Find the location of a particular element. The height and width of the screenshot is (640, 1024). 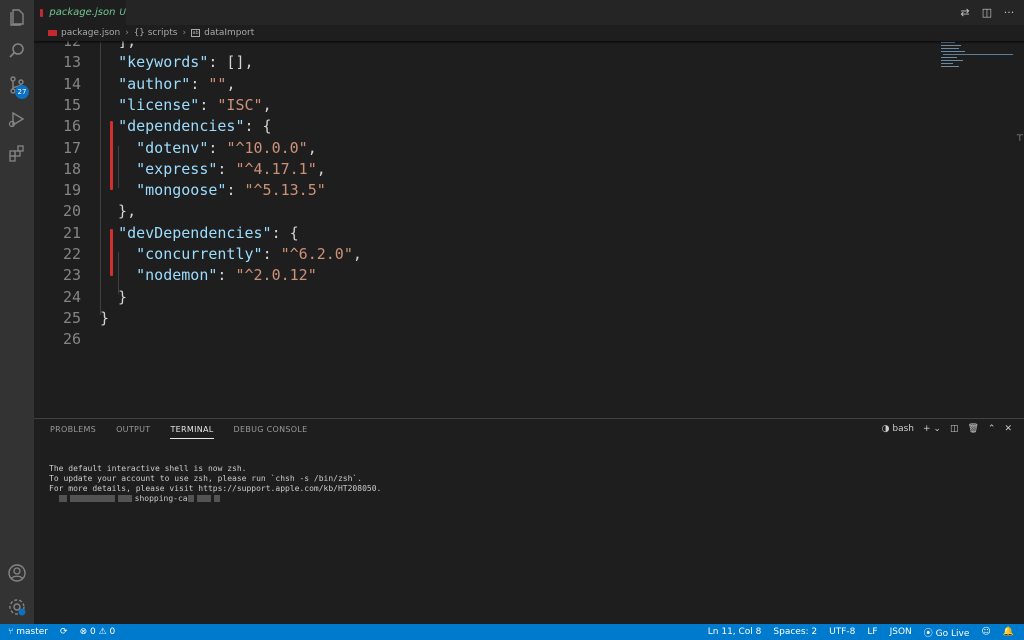

json-file-icon is located at coordinates (42, 12).